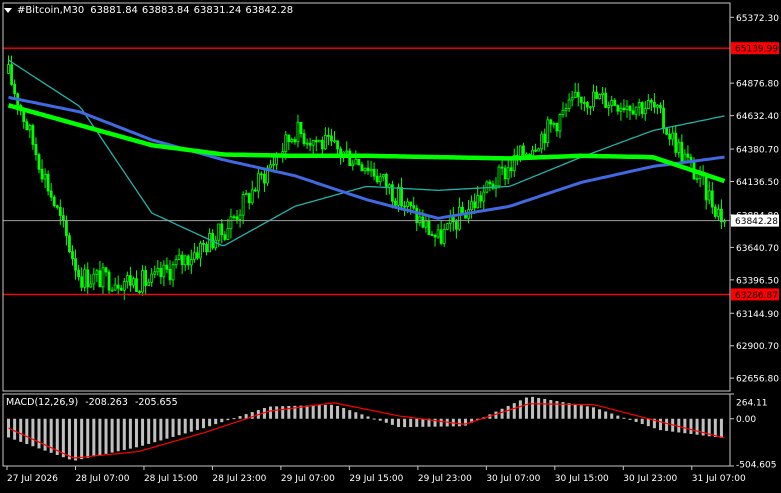 The image size is (781, 493). What do you see at coordinates (757, 117) in the screenshot?
I see `price-tick-label: 64632.40` at bounding box center [757, 117].